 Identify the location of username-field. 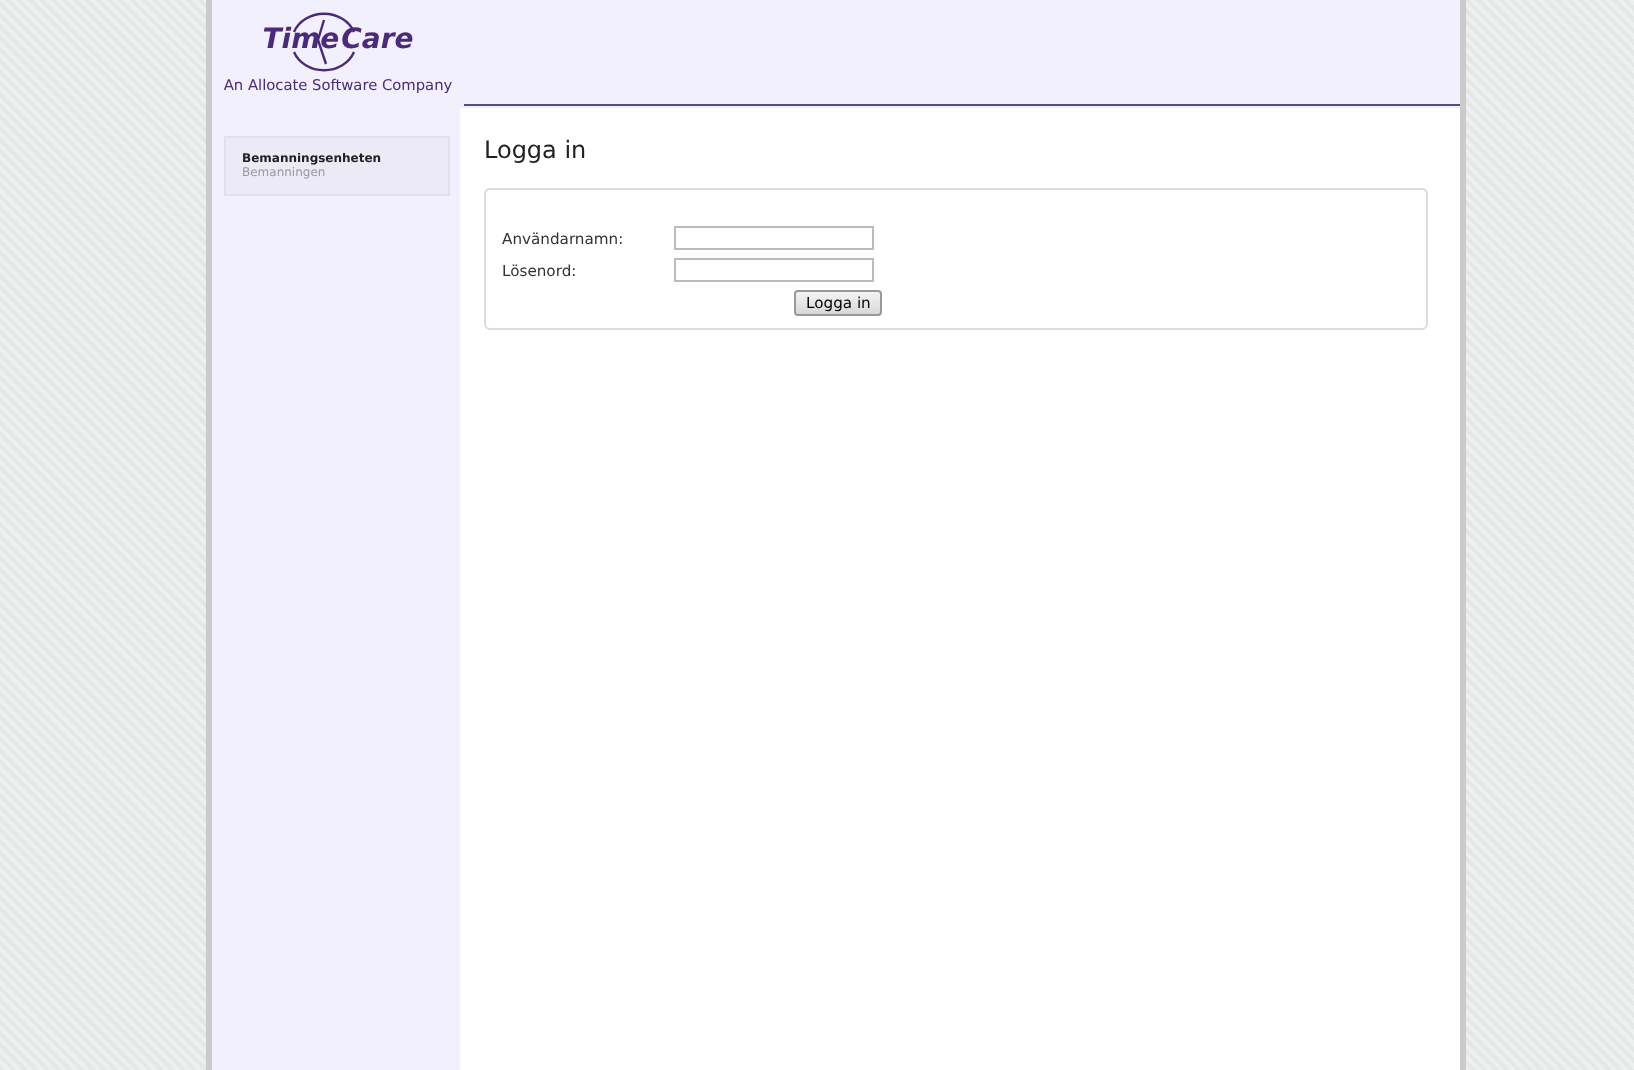
(774, 238).